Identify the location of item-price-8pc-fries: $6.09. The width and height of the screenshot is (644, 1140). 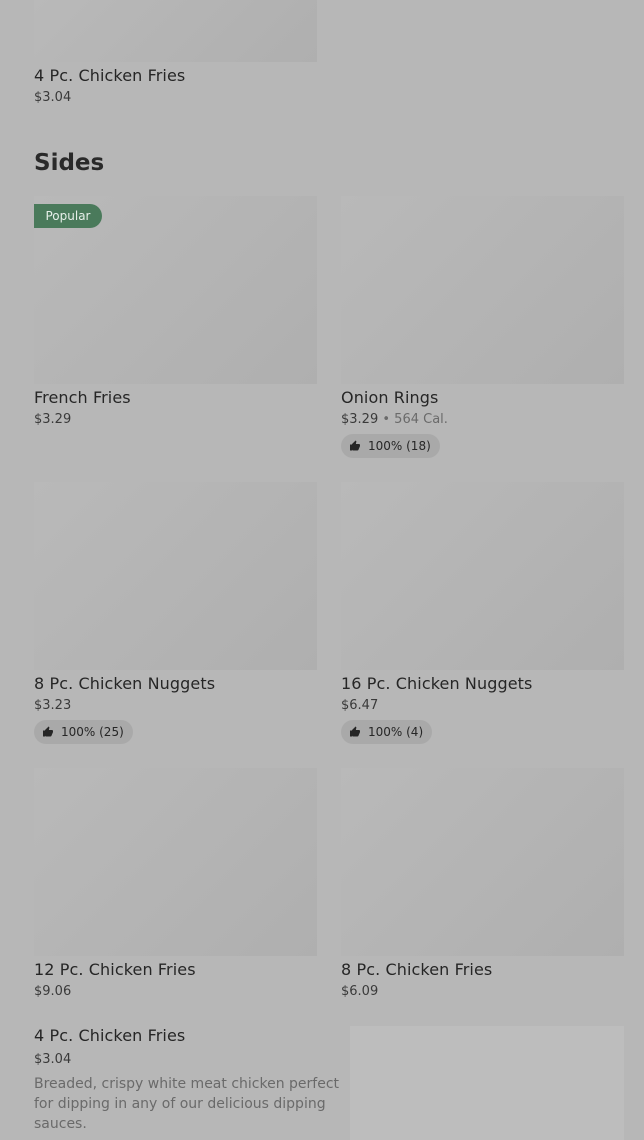
(360, 991).